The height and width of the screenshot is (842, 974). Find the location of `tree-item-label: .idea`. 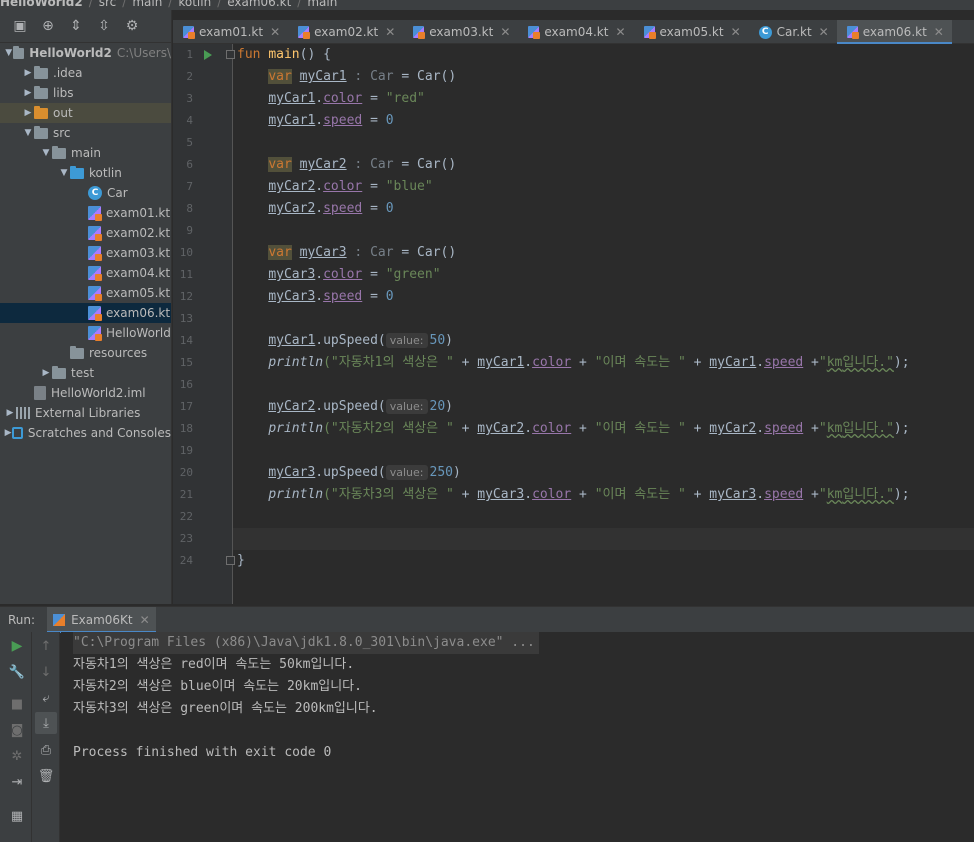

tree-item-label: .idea is located at coordinates (68, 73).